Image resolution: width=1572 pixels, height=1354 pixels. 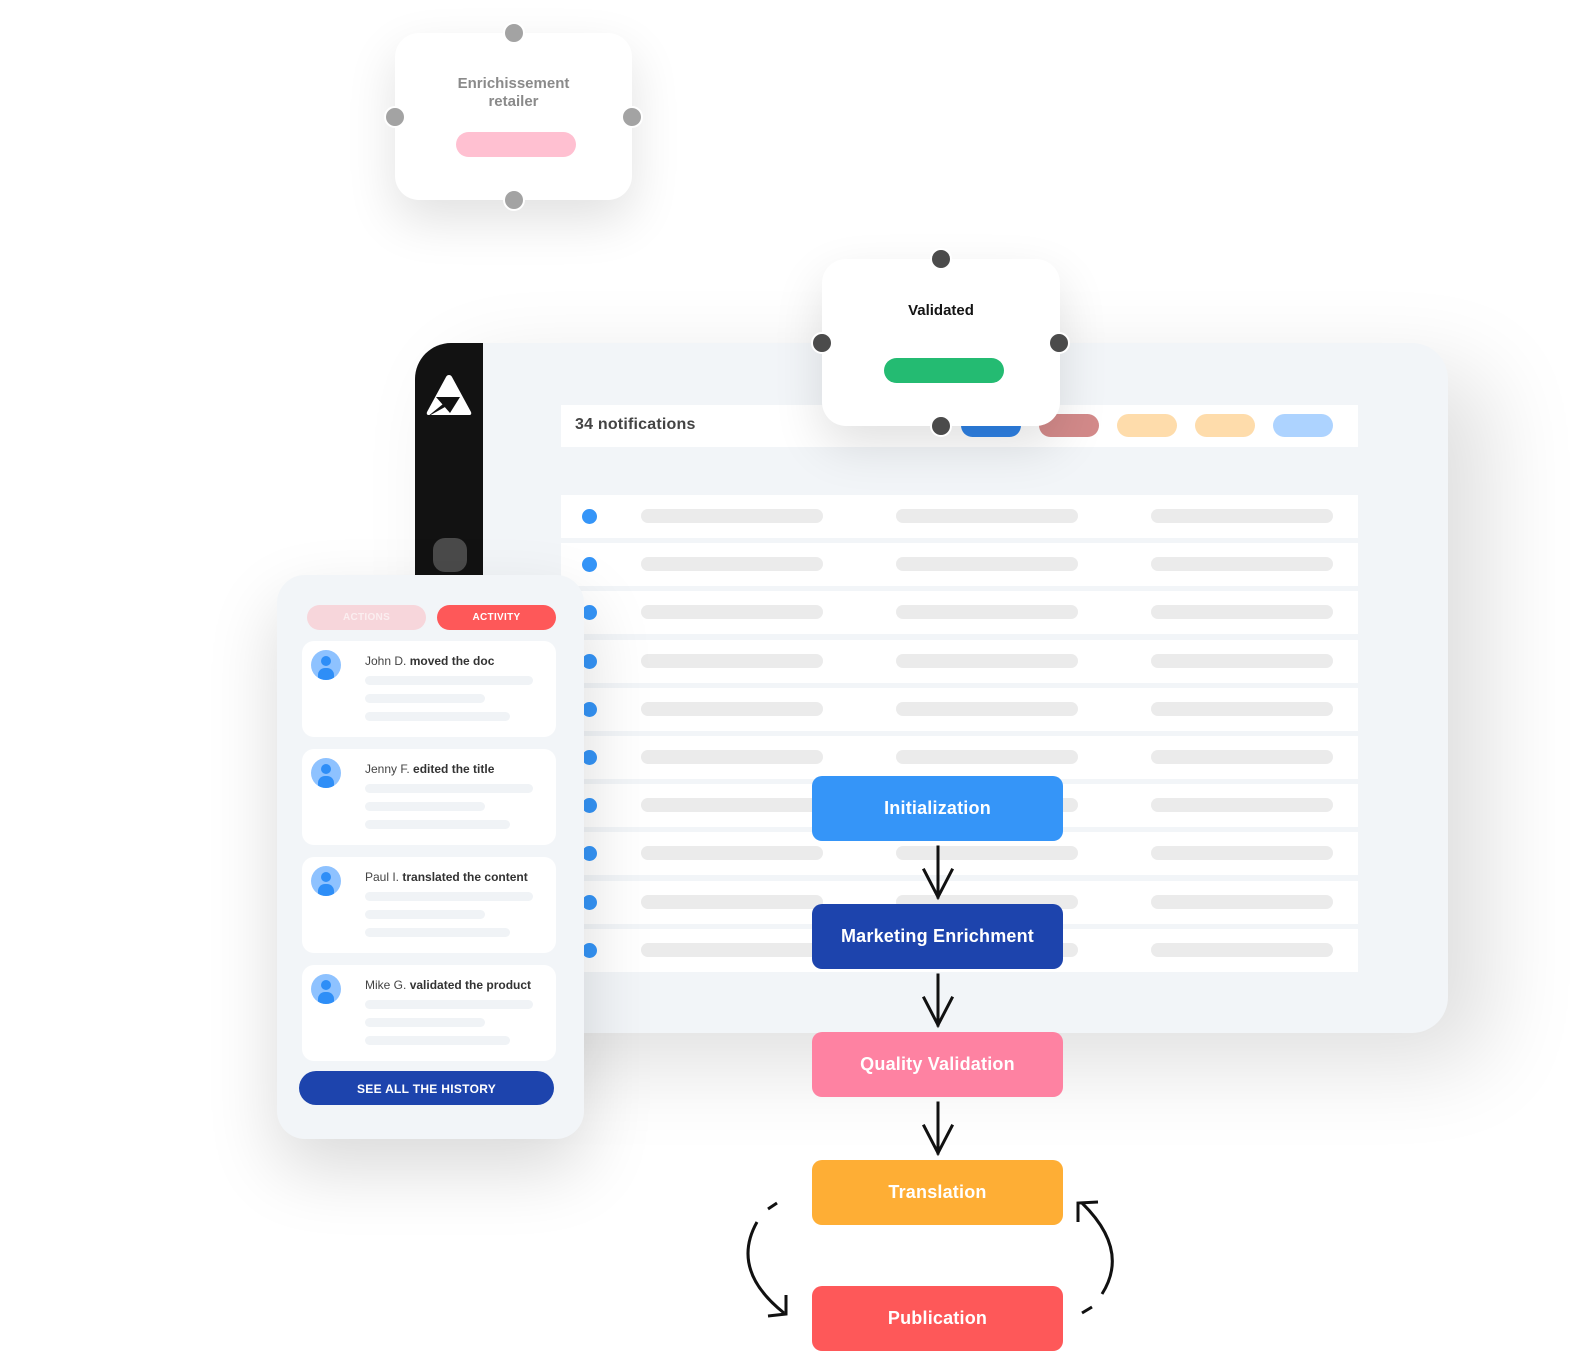 What do you see at coordinates (452, 661) in the screenshot?
I see `activity-action: moved the doc` at bounding box center [452, 661].